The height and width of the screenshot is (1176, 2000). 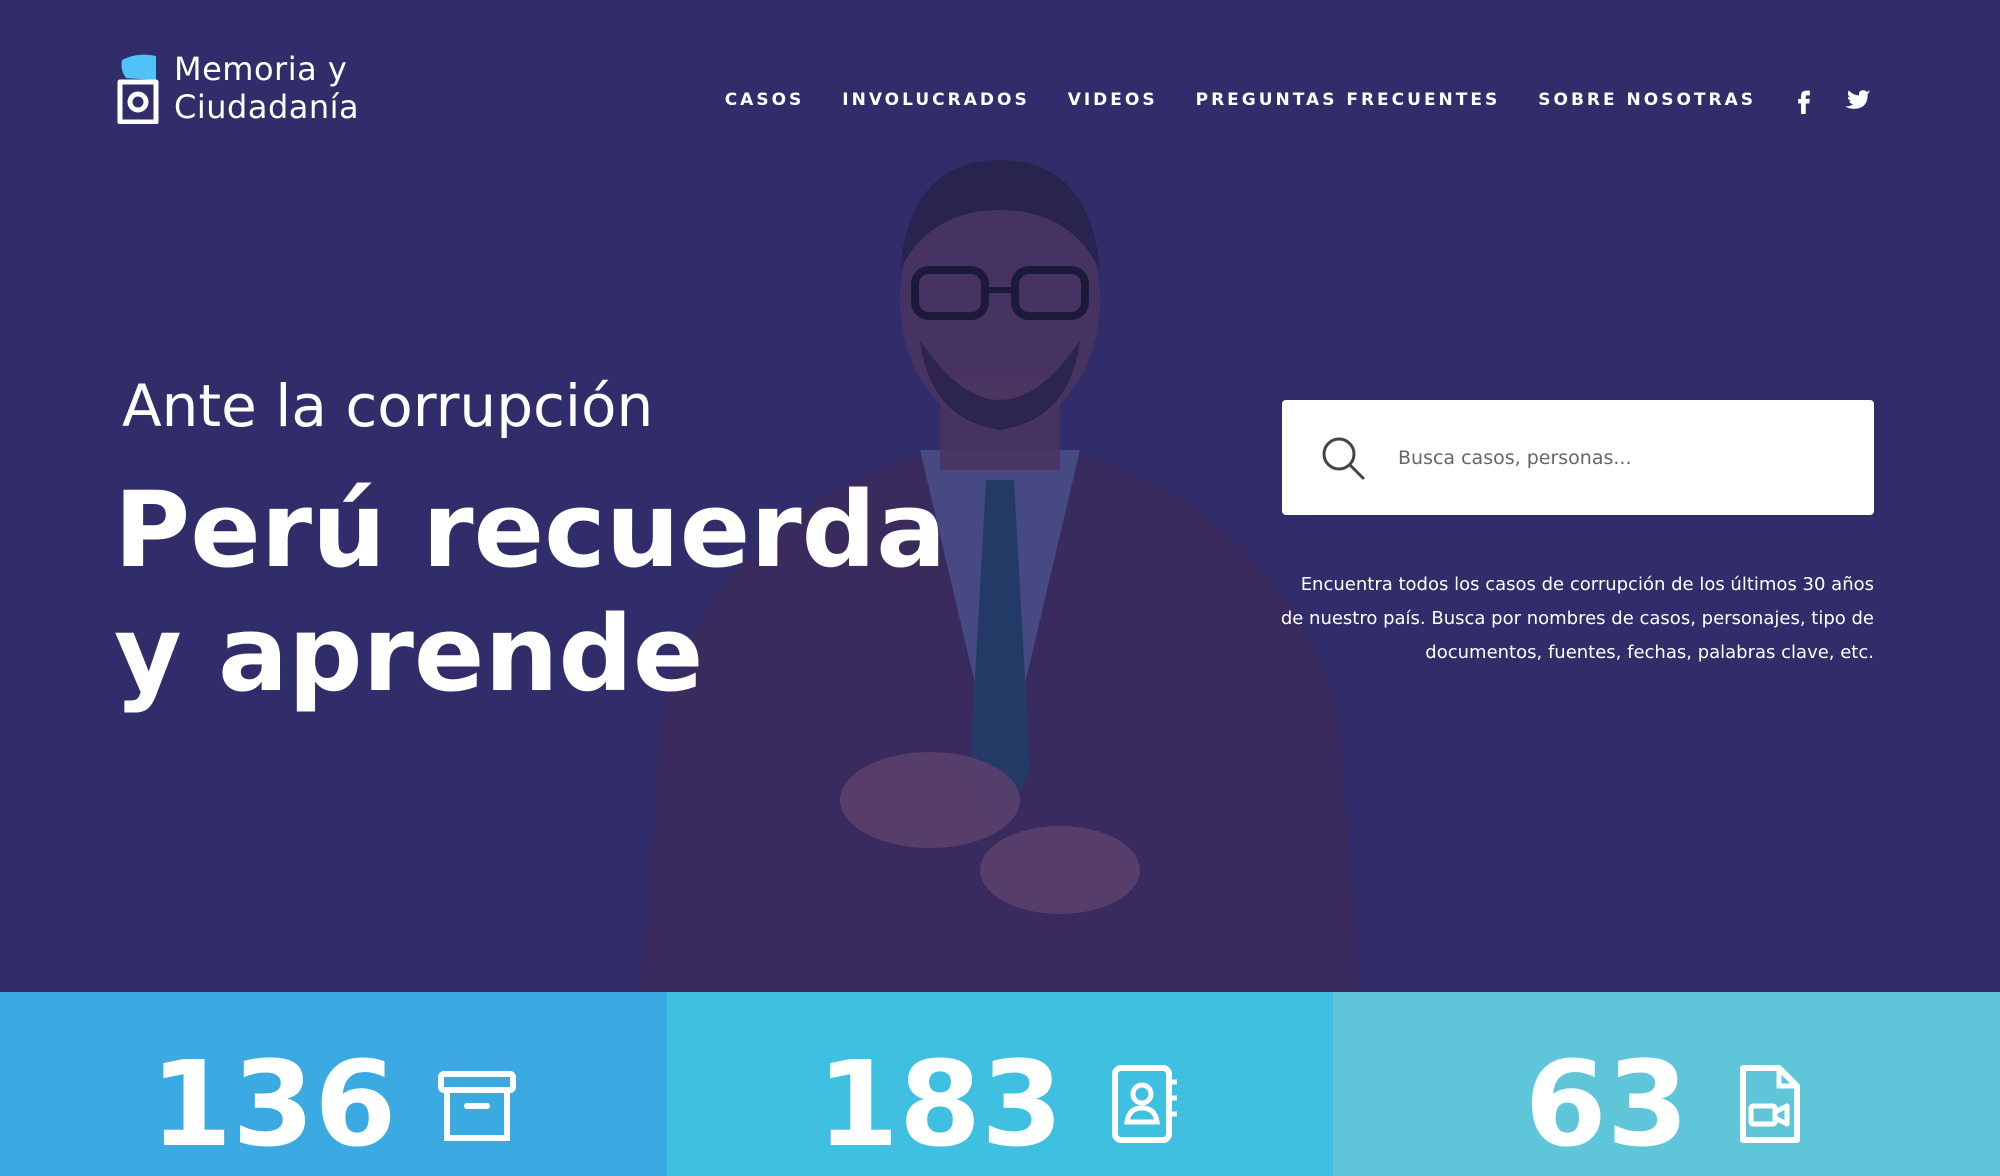 What do you see at coordinates (388, 406) in the screenshot?
I see `hero-kicker: Ante la corrupción` at bounding box center [388, 406].